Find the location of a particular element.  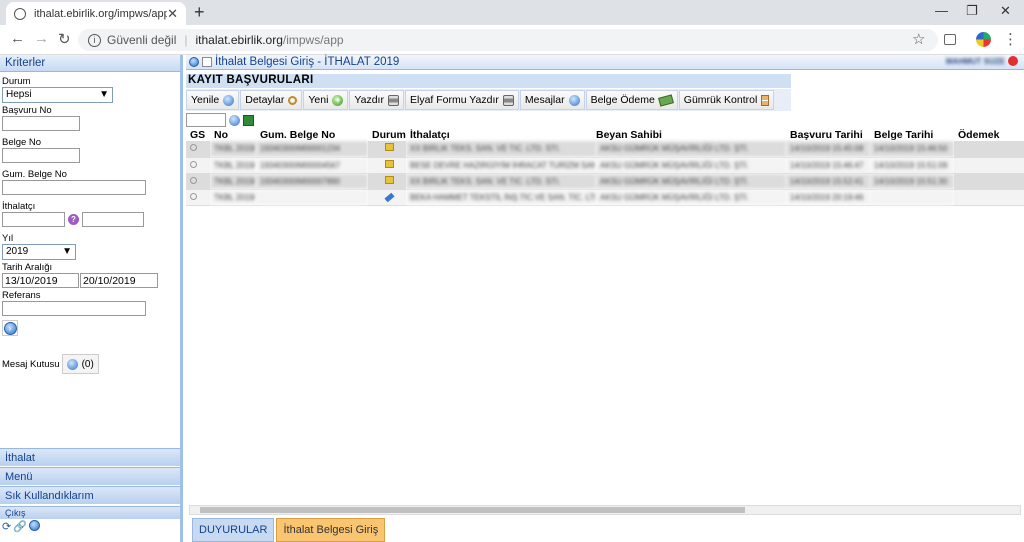

menu-kebab-icon: ⋮ is located at coordinates (1010, 39).